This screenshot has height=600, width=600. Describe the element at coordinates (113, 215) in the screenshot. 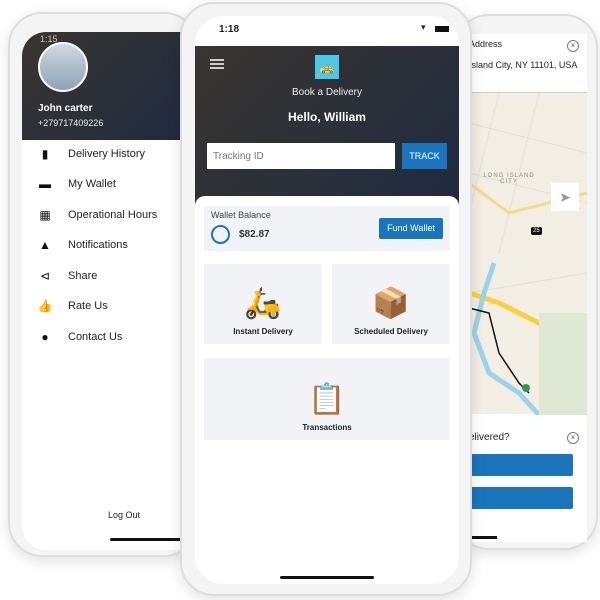

I see `menu-label: Operational Hours` at that location.